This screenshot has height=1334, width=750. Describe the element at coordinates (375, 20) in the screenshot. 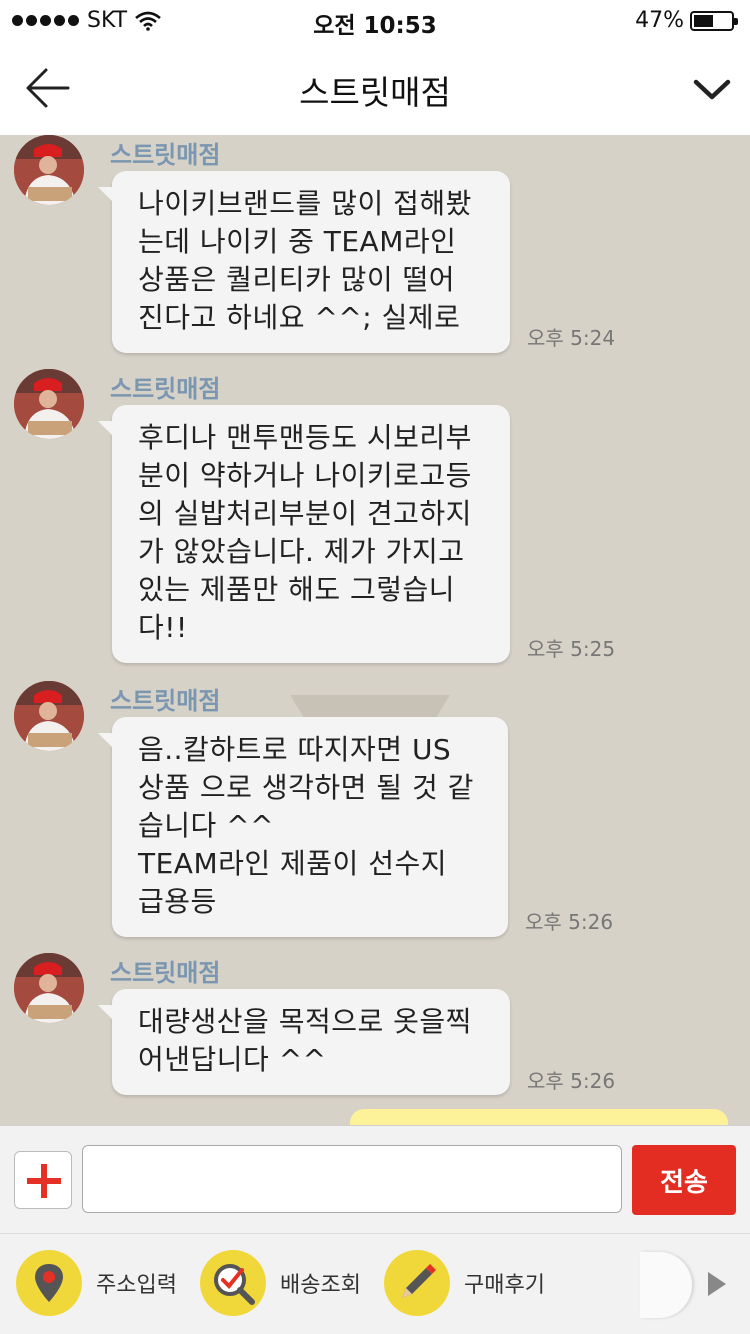

I see `status-bar: SKT 오전 10:53 47%` at that location.